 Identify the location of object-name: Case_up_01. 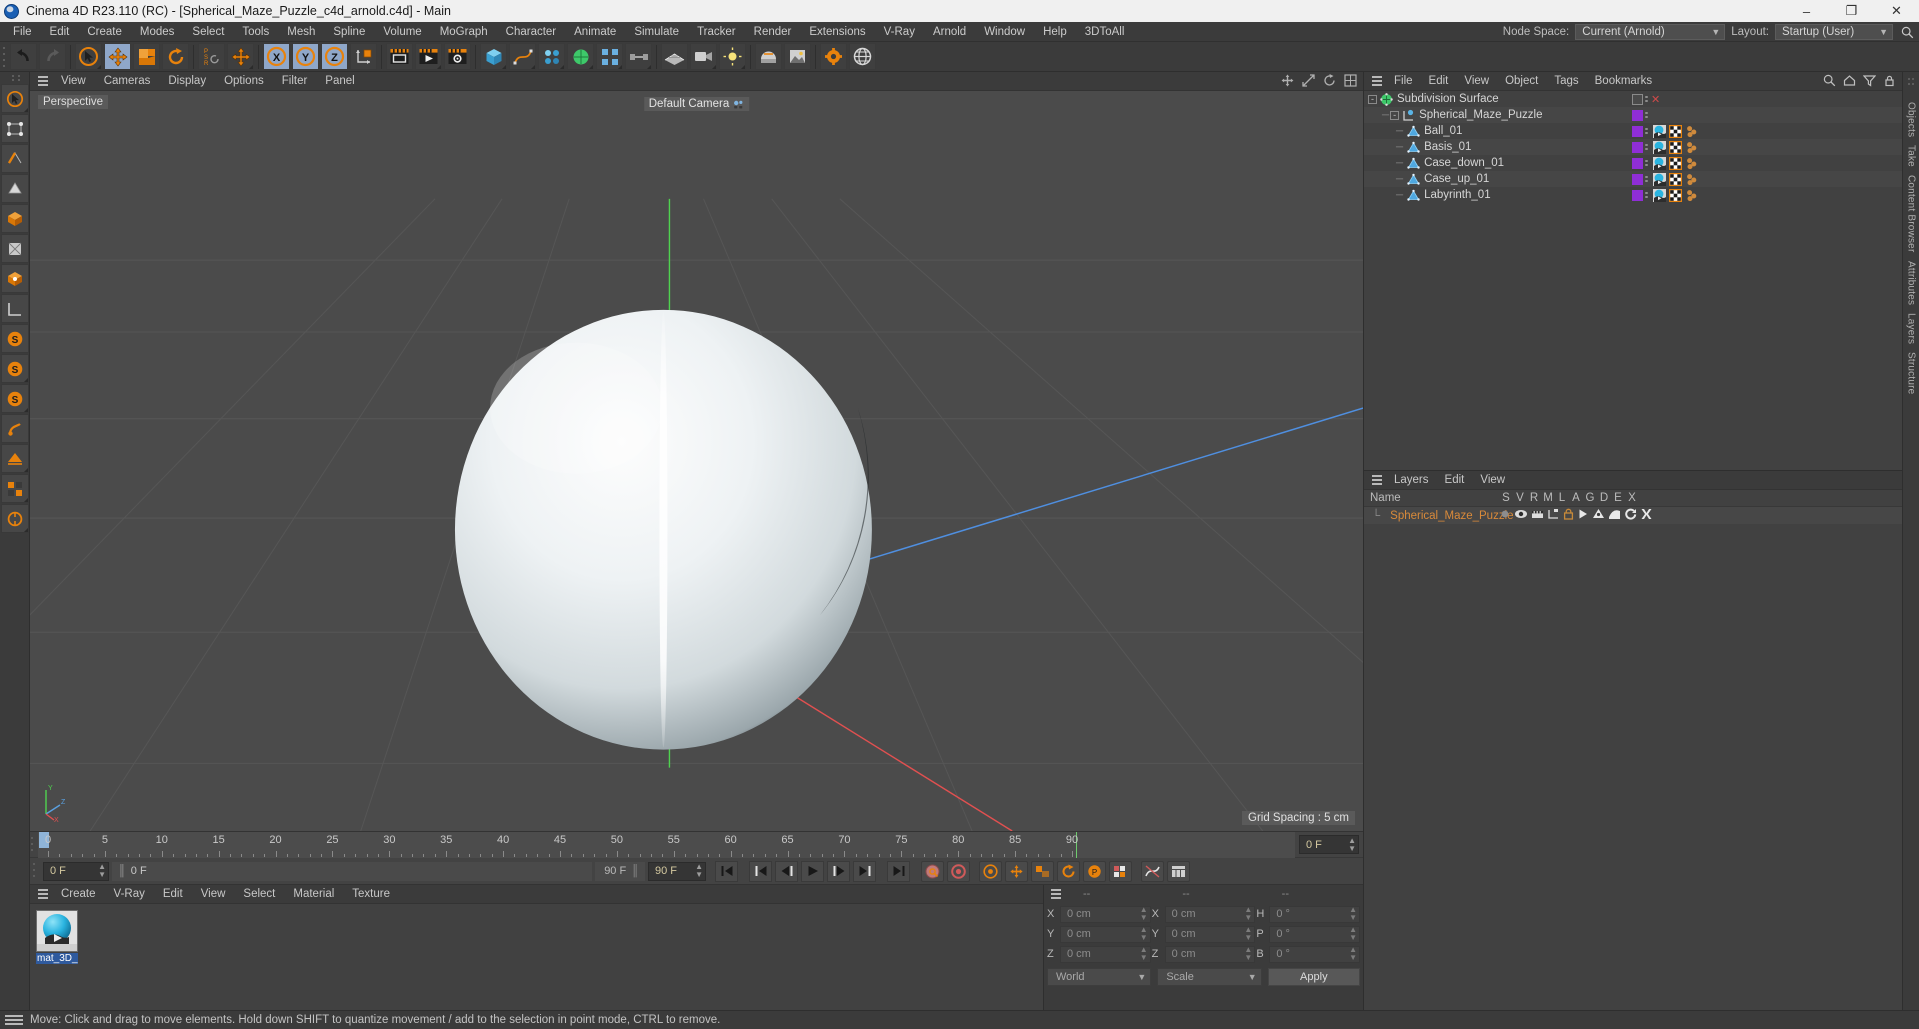
(1456, 179).